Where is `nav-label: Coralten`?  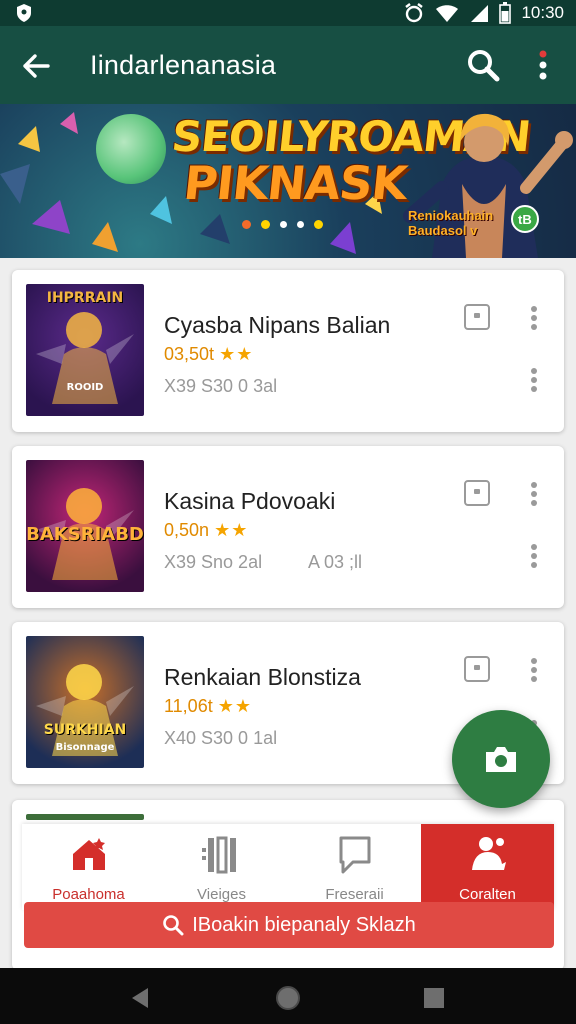 nav-label: Coralten is located at coordinates (487, 894).